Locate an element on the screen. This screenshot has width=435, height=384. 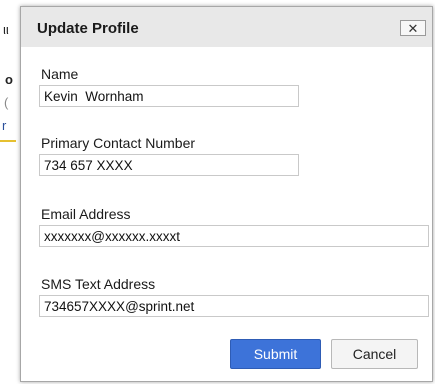
submit-button: Submit is located at coordinates (275, 354).